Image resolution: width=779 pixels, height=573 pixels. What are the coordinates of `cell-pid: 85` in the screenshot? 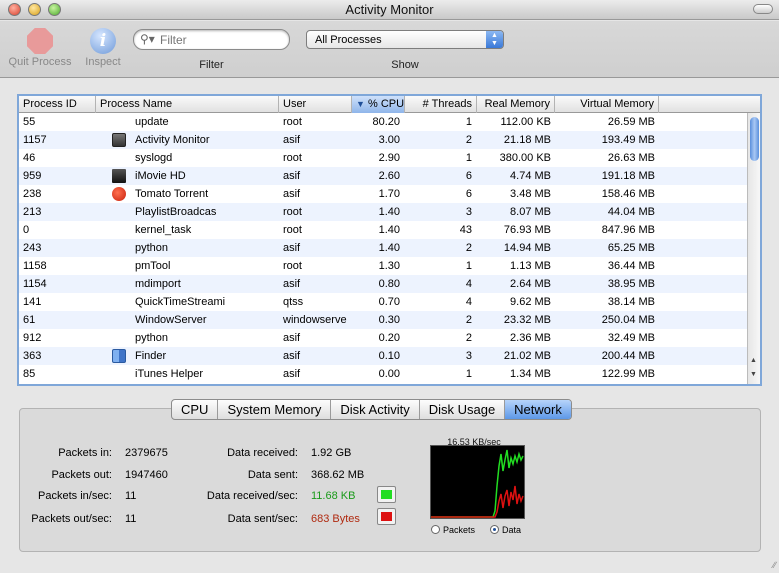 It's located at (29, 374).